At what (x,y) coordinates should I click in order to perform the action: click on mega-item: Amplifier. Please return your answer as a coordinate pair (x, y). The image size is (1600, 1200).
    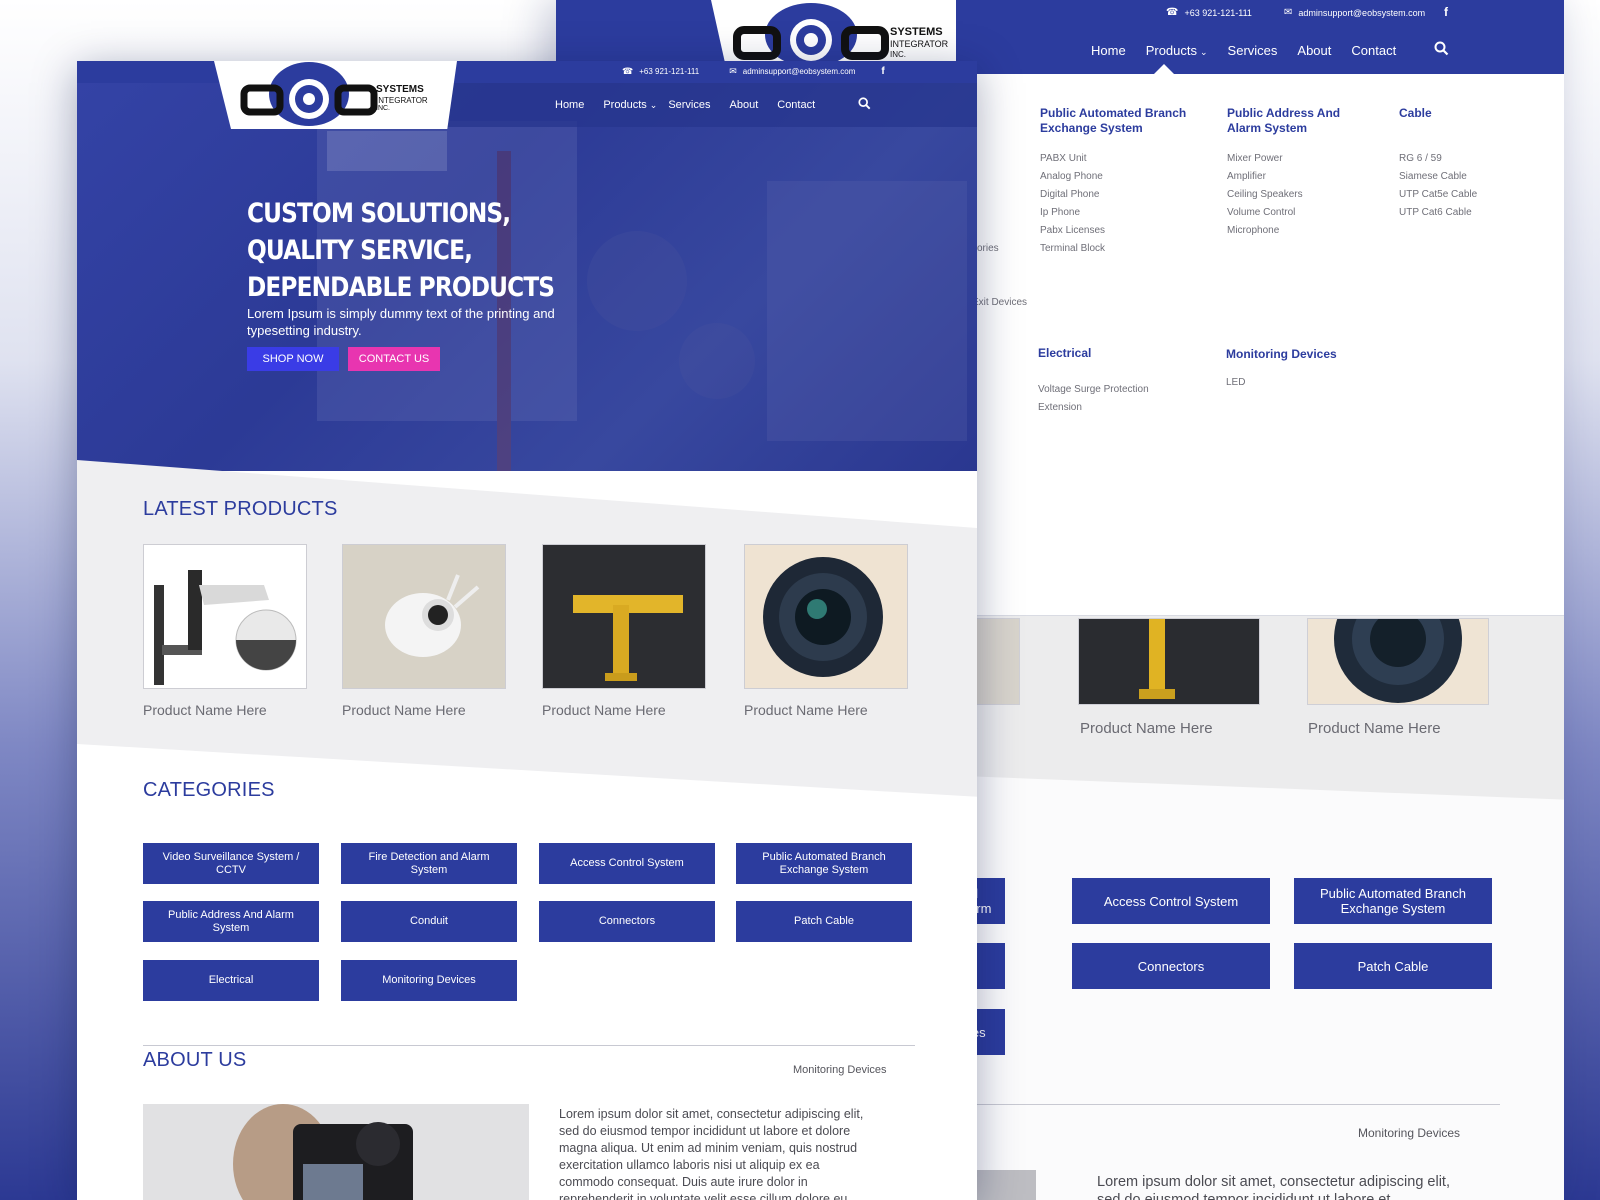
    Looking at the image, I should click on (1292, 177).